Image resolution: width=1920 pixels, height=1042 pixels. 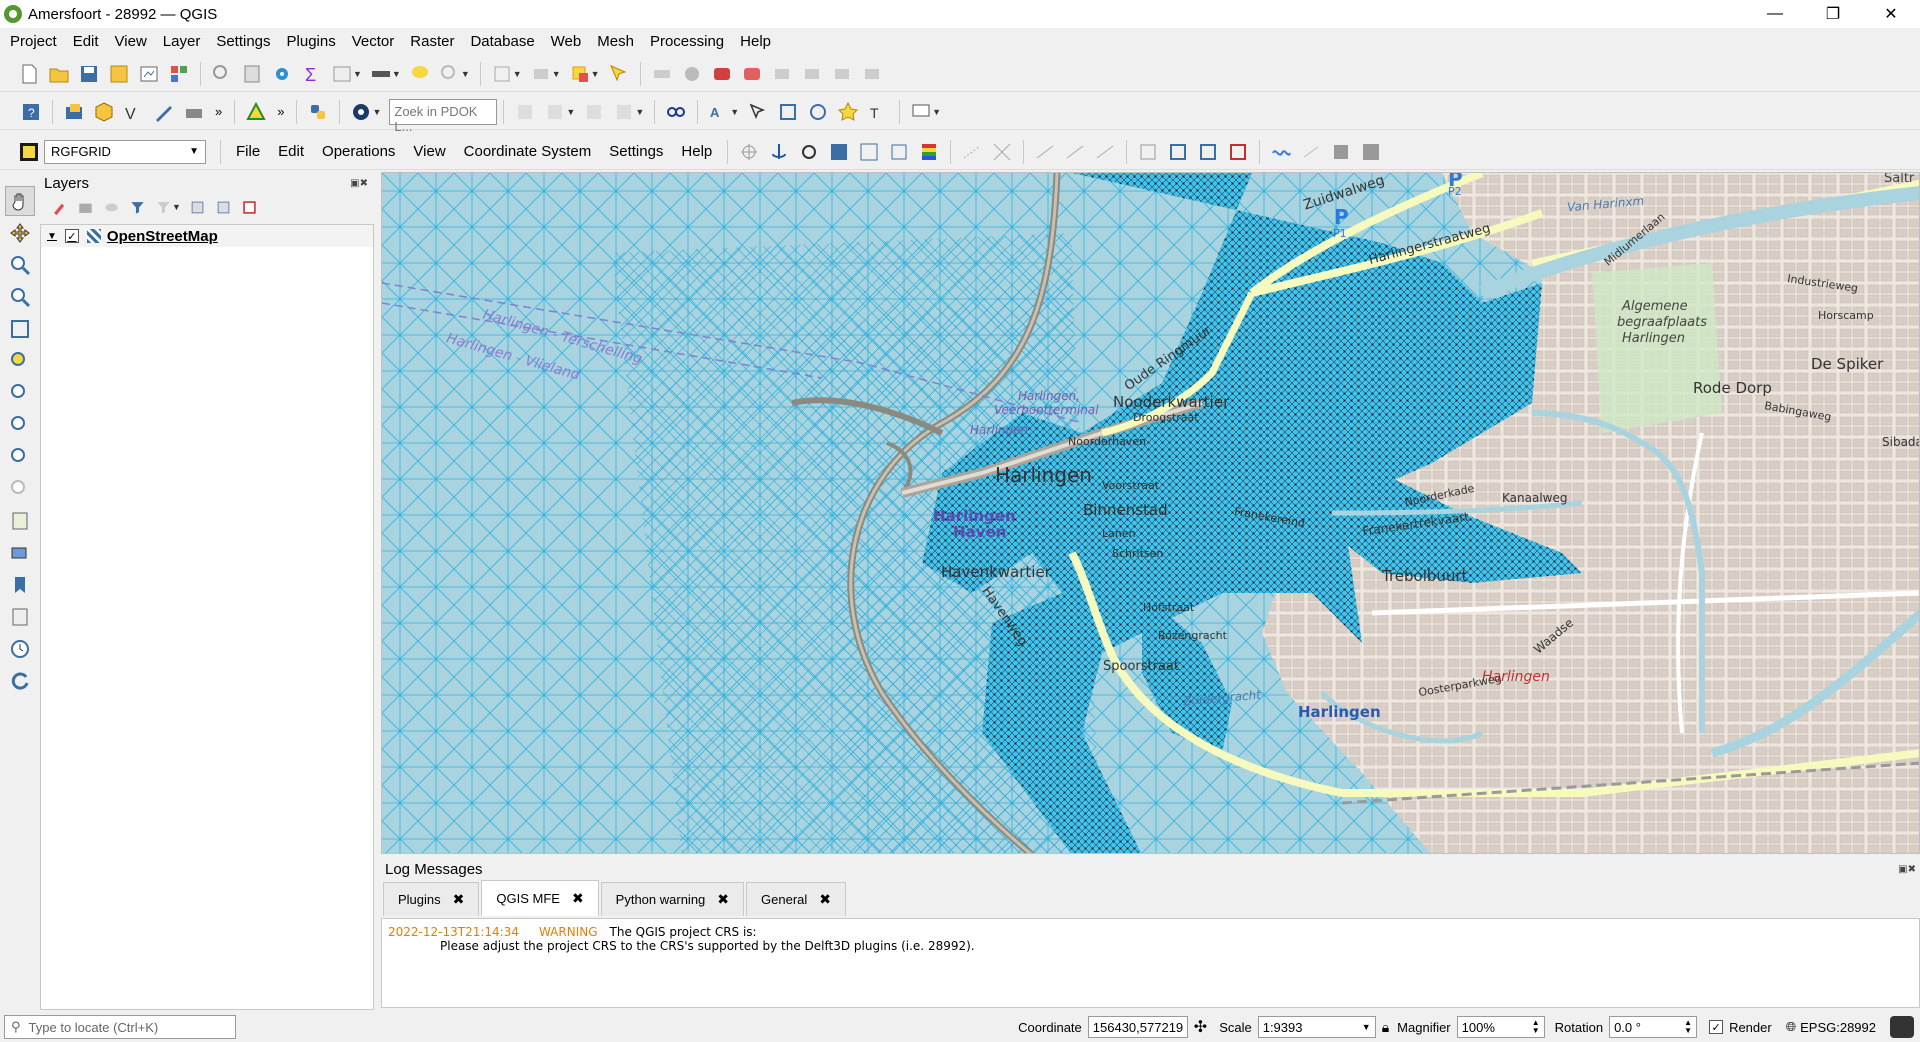 I want to click on grid-table-icon, so click(x=899, y=152).